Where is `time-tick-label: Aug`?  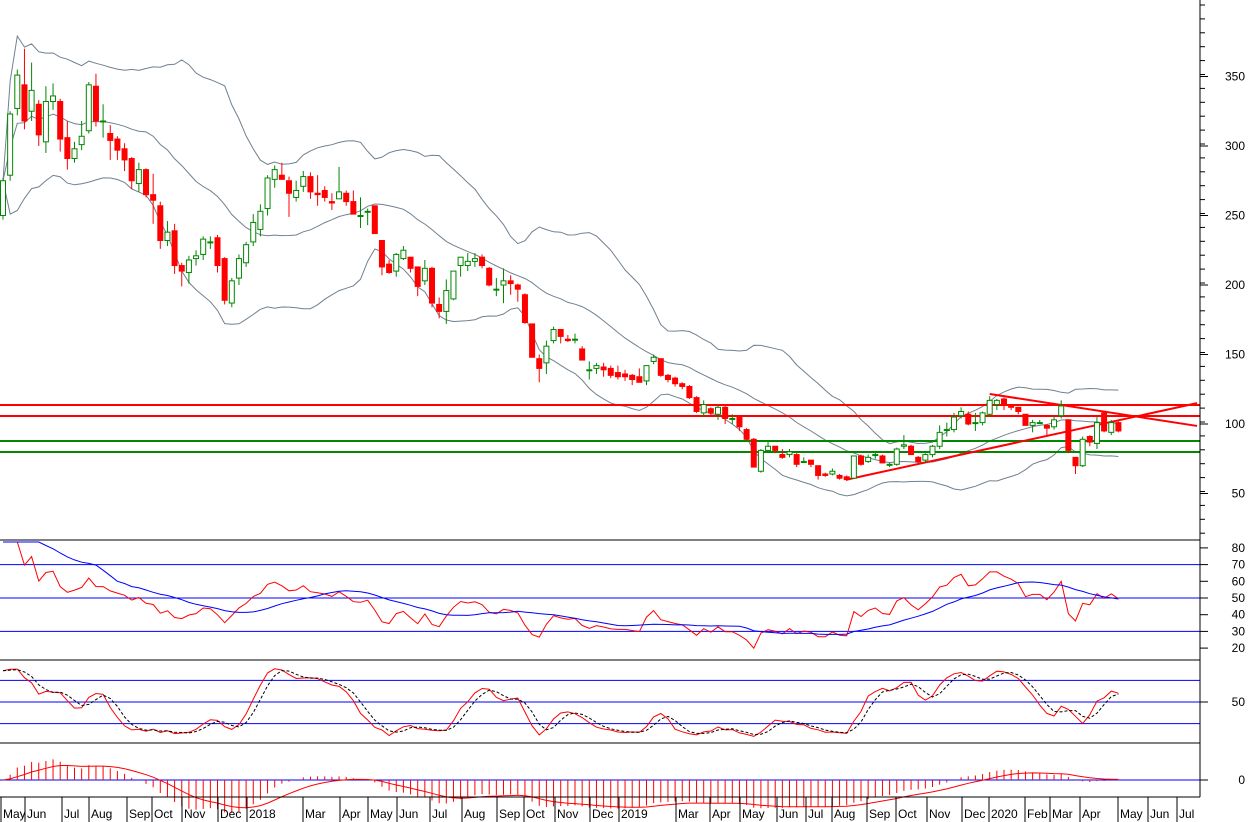
time-tick-label: Aug is located at coordinates (474, 814).